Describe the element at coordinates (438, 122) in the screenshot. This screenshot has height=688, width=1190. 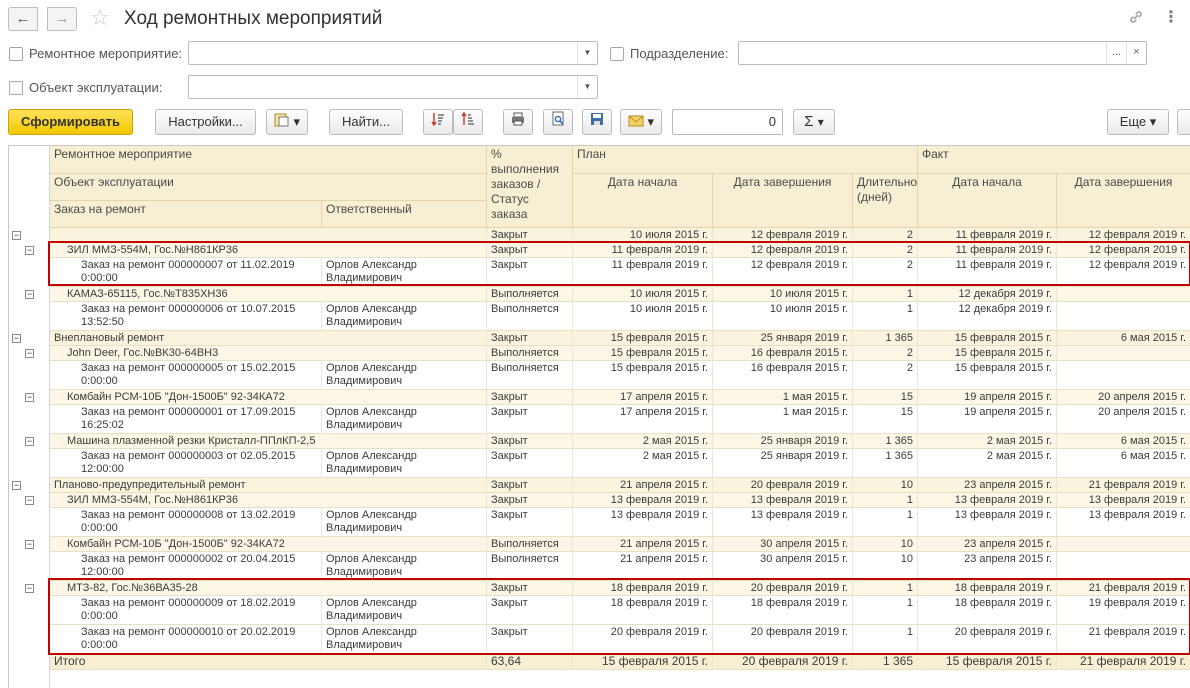
I see `sort-descending-button` at that location.